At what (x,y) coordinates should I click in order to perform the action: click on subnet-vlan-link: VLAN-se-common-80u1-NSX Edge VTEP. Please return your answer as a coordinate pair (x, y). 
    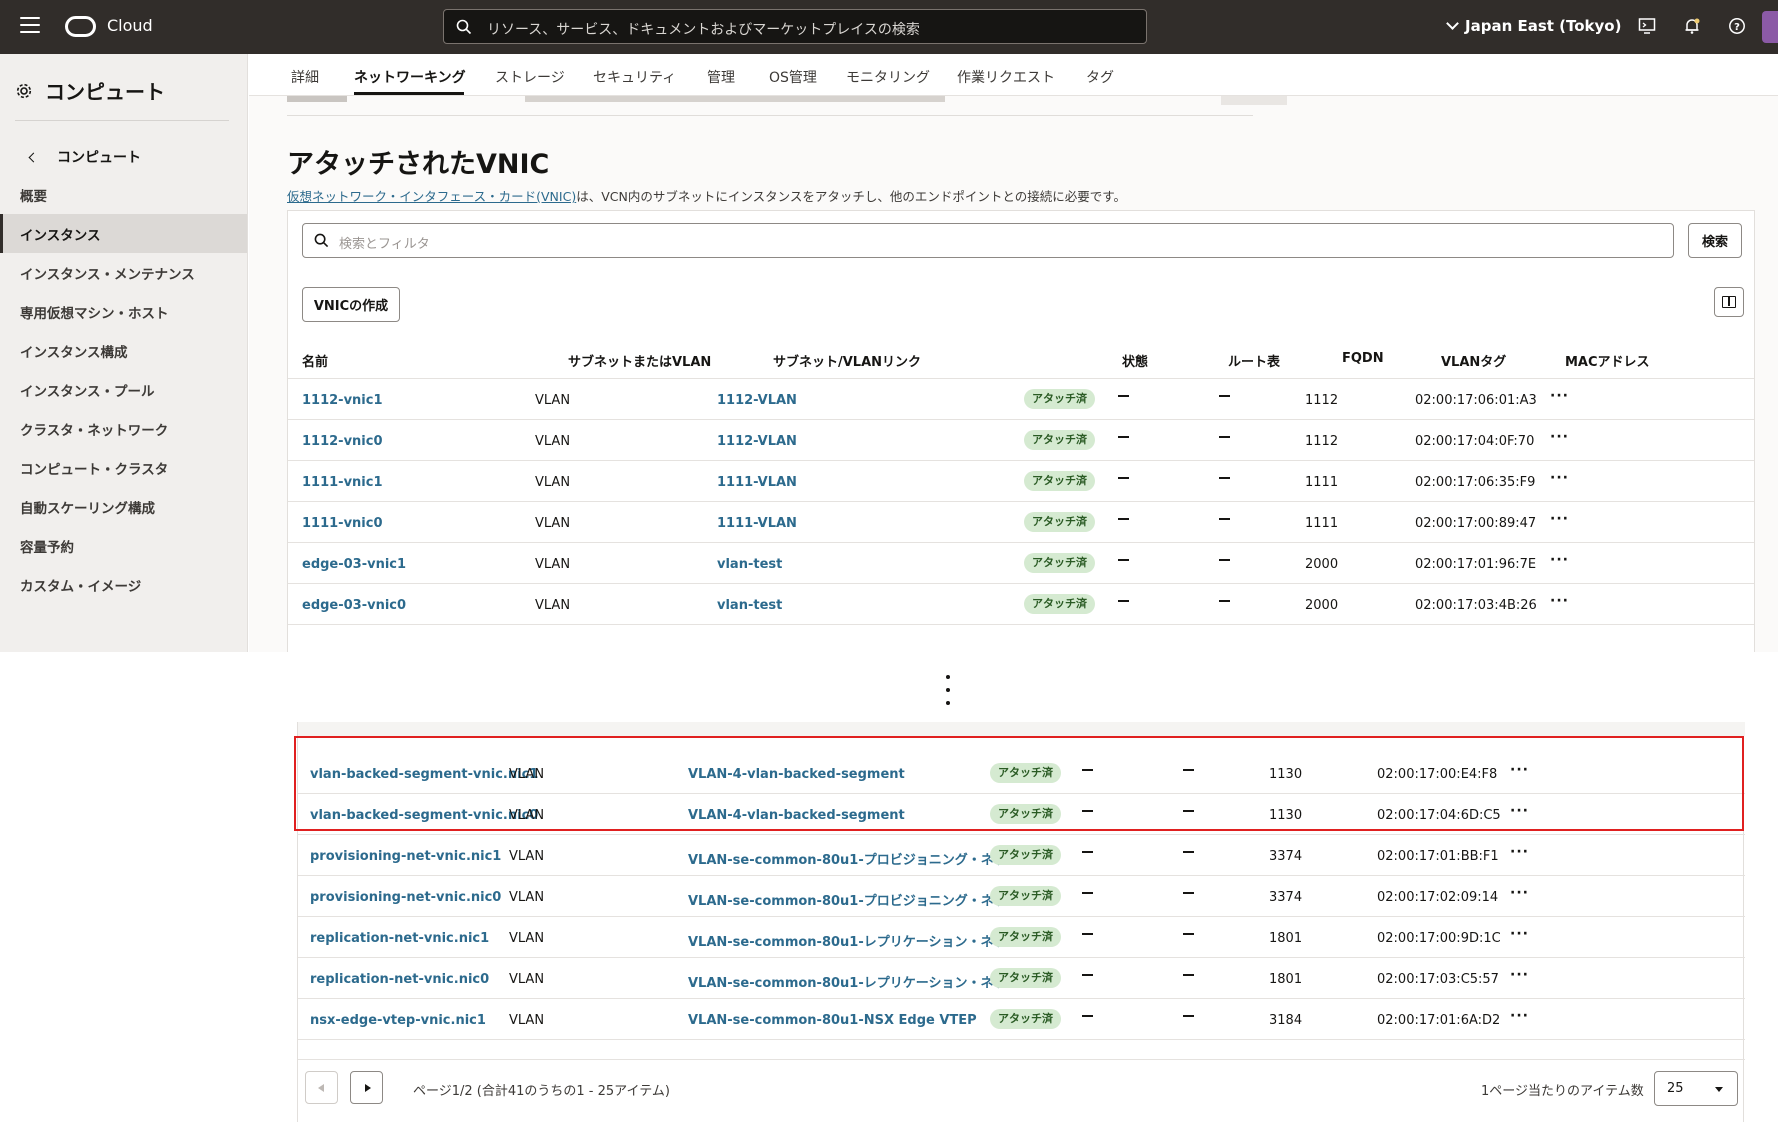
    Looking at the image, I should click on (832, 1020).